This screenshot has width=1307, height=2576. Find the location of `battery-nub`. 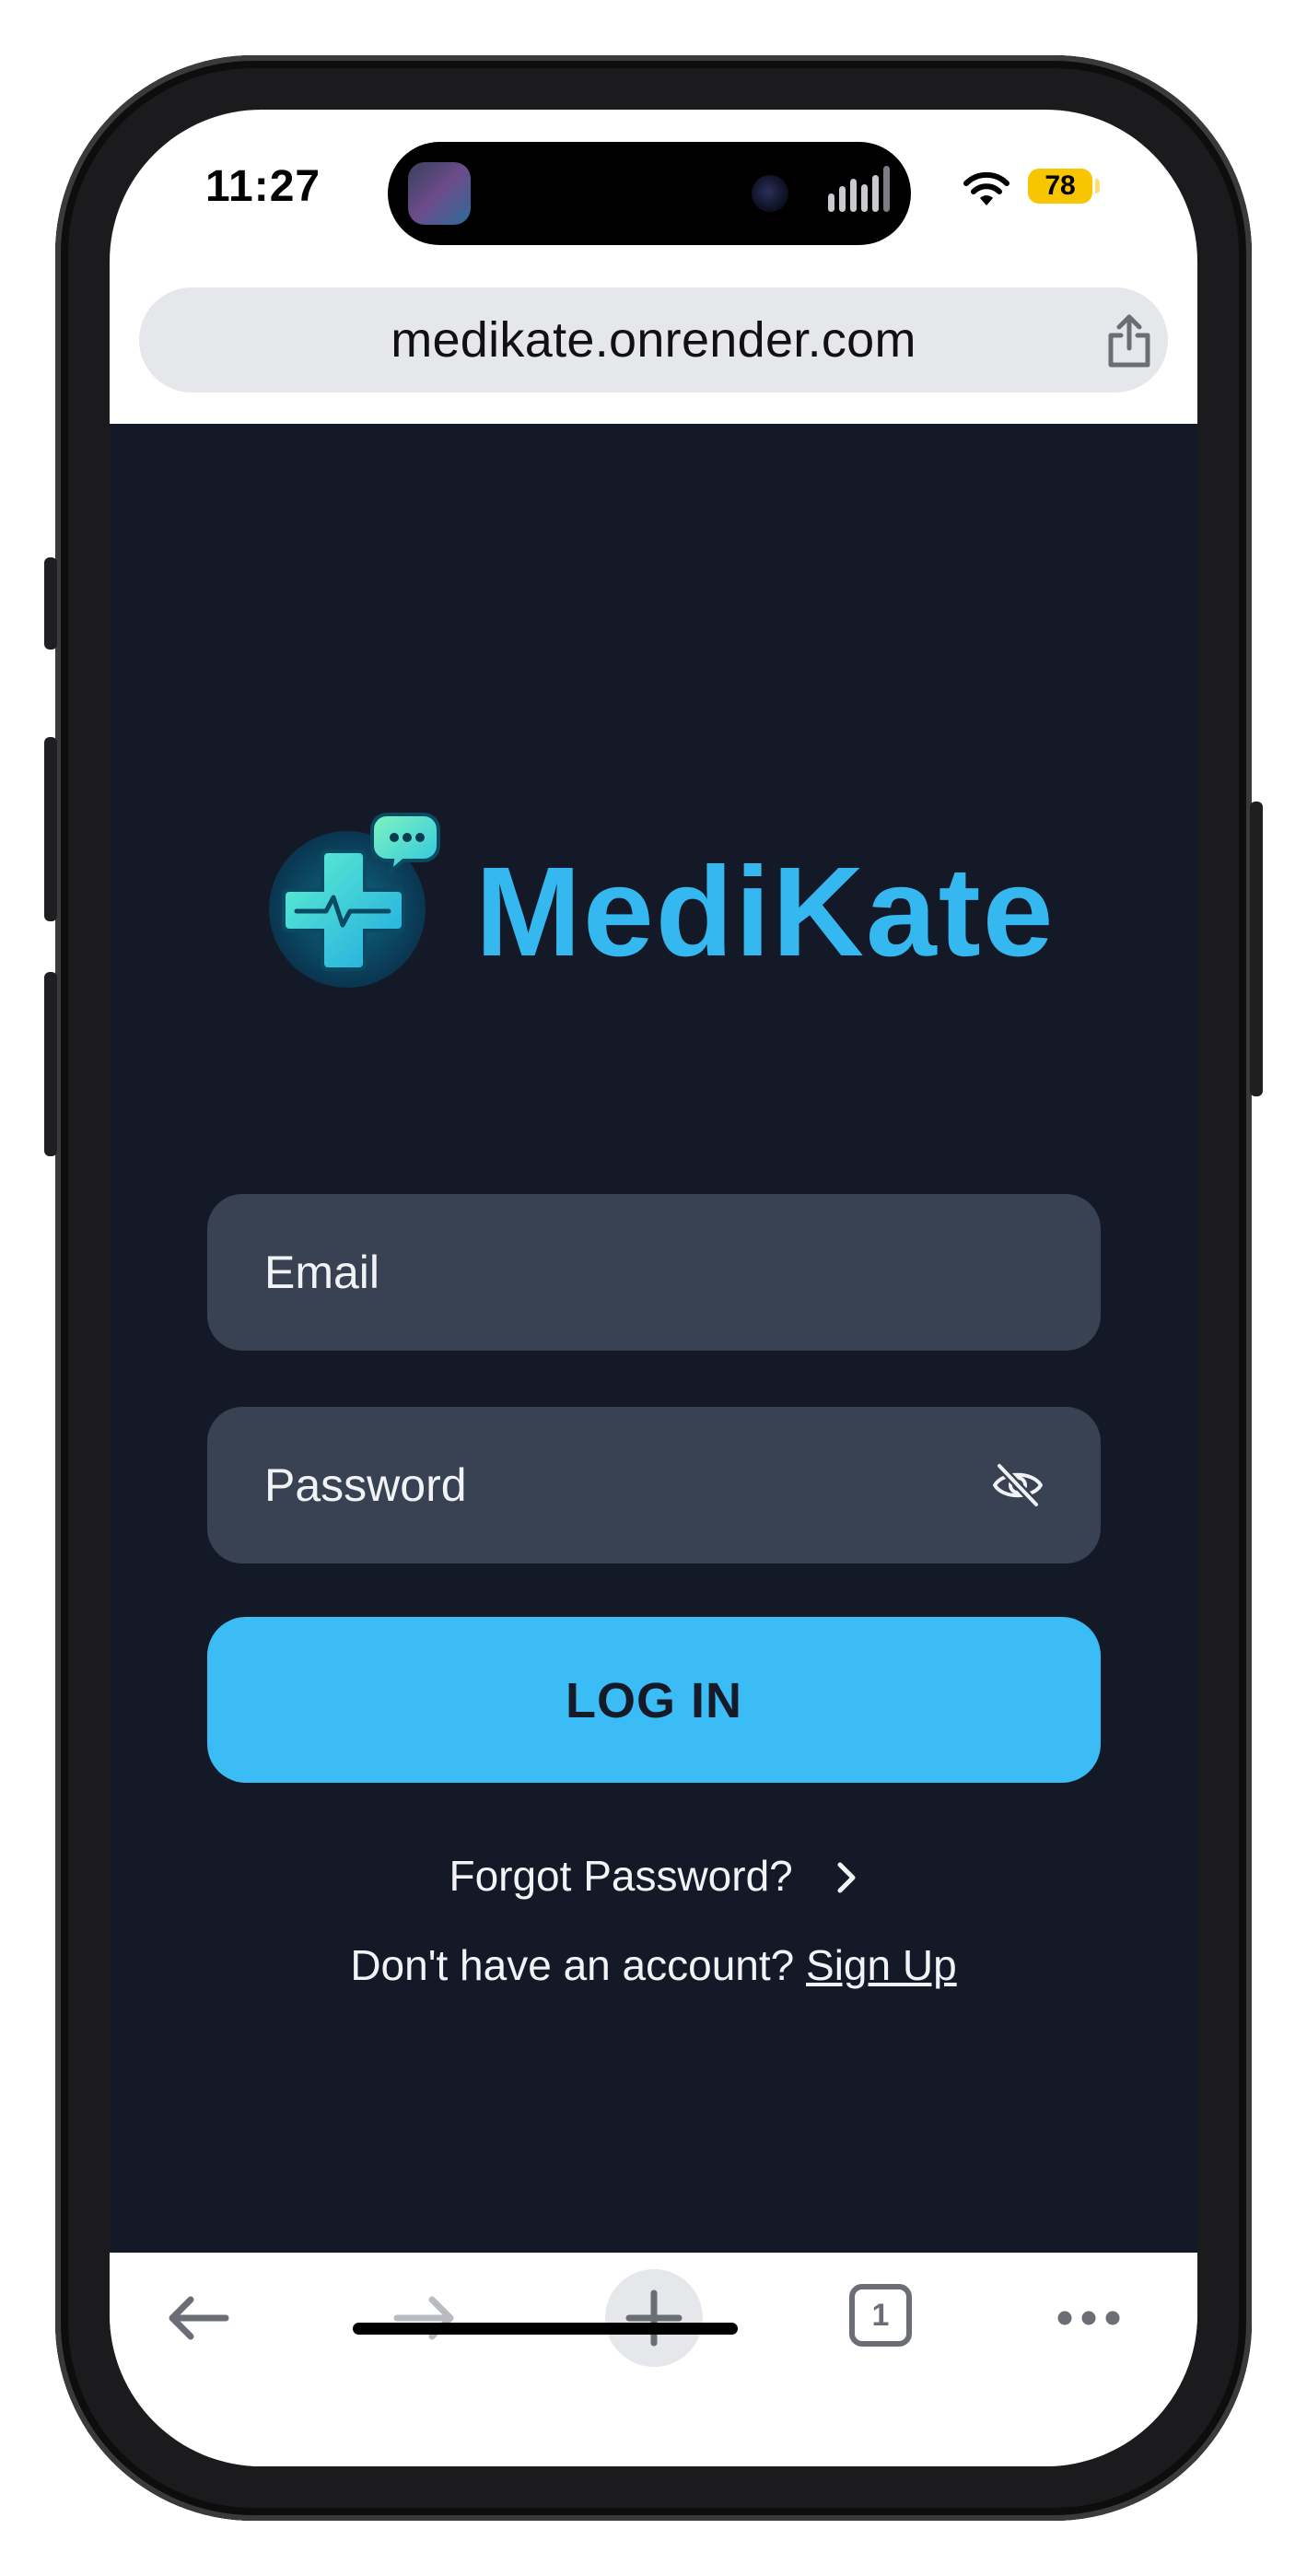

battery-nub is located at coordinates (1098, 186).